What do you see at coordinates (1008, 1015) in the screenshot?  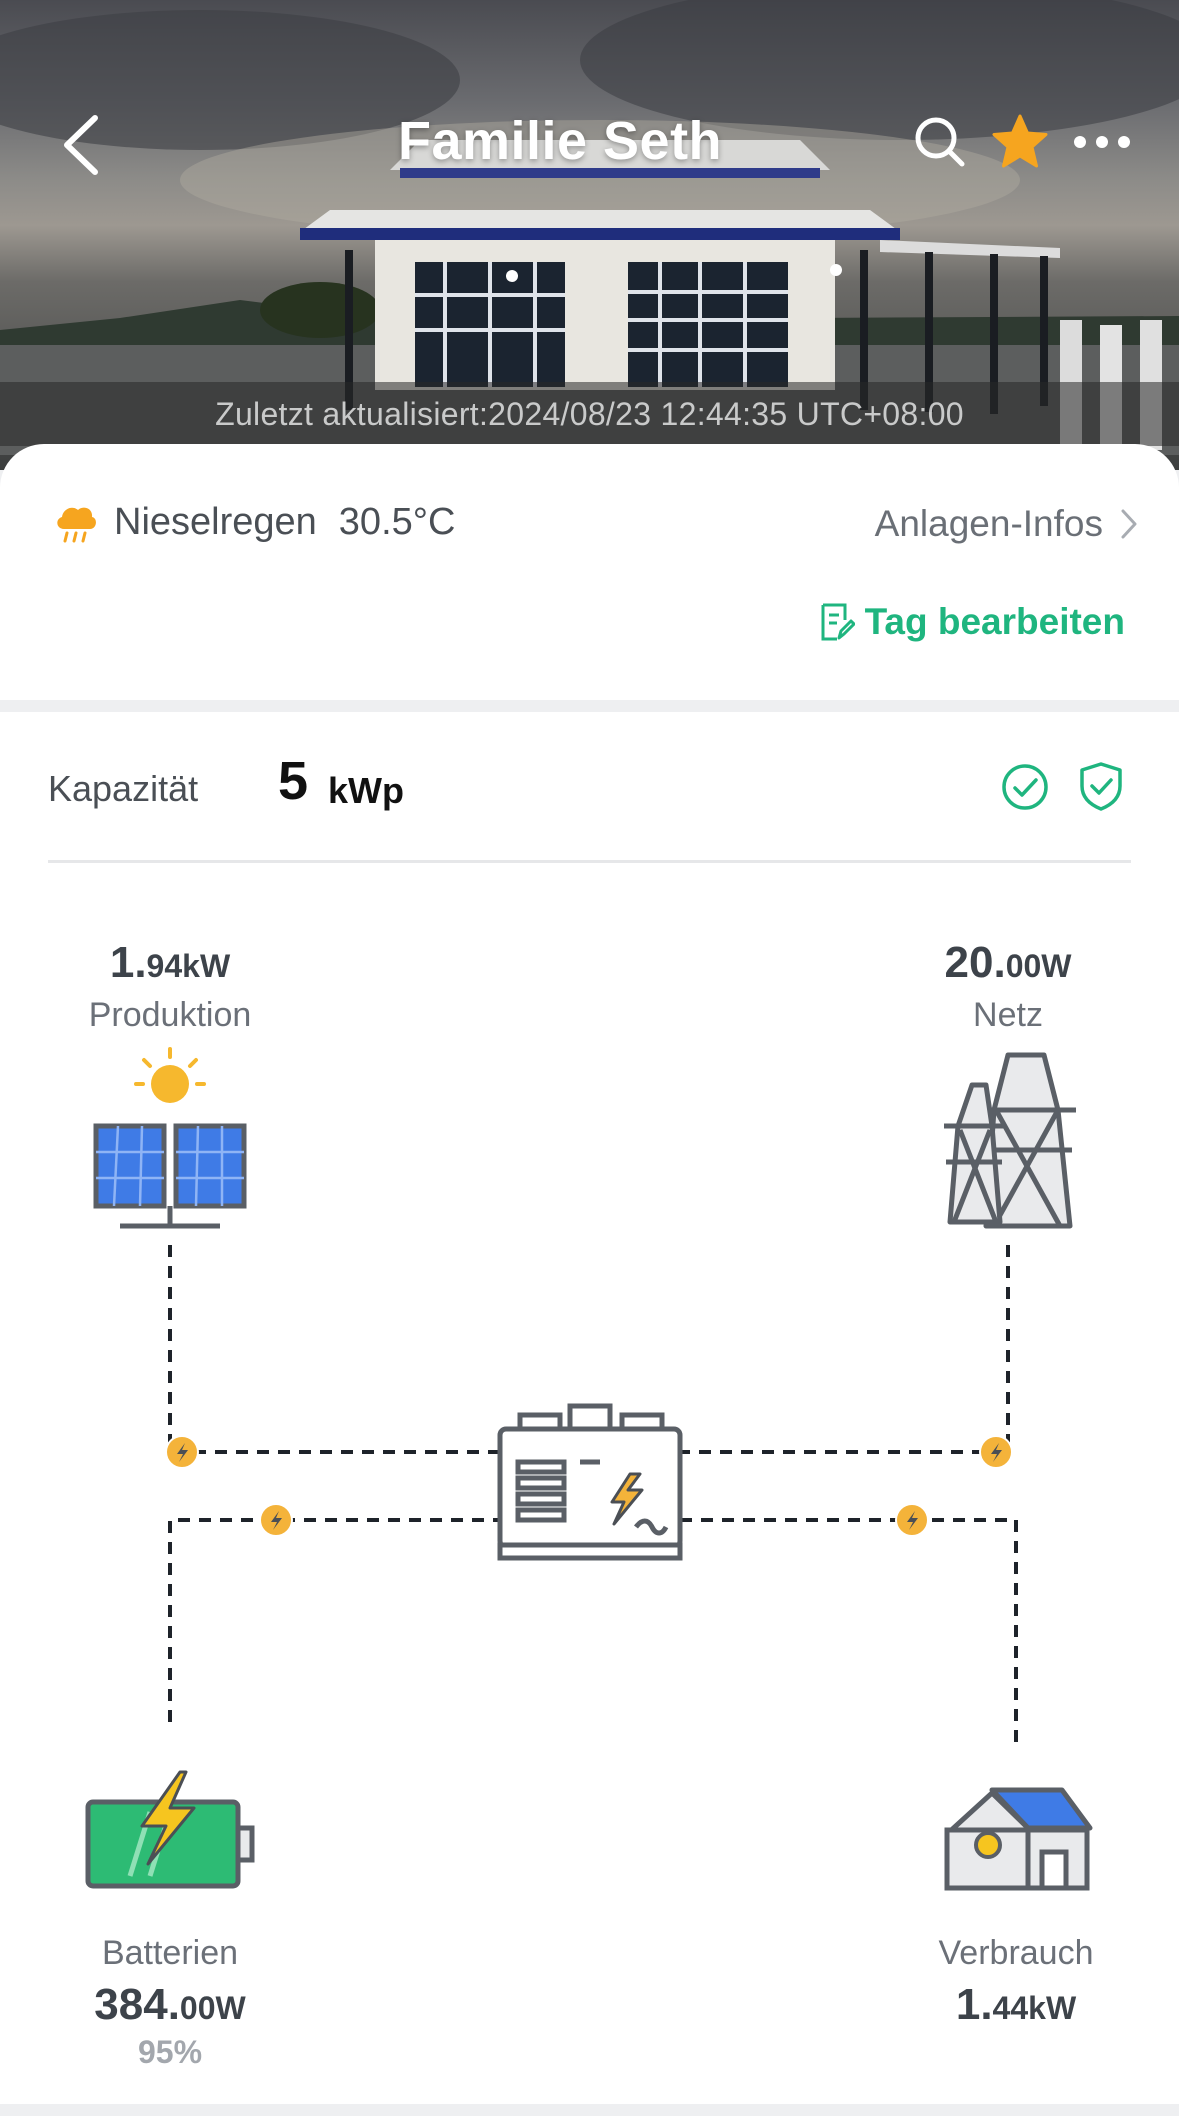 I see `grid-label: Netz` at bounding box center [1008, 1015].